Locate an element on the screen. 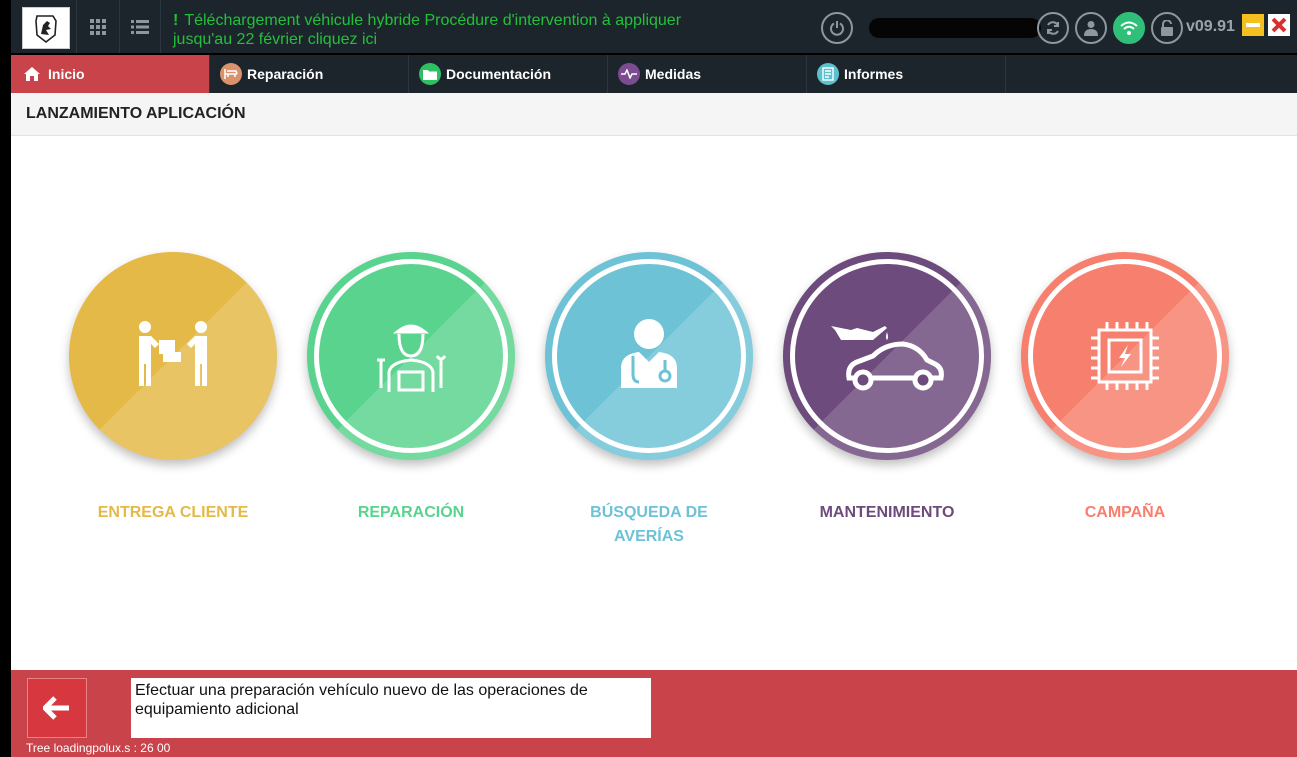  tile-label: CAMPAÑA is located at coordinates (1125, 513).